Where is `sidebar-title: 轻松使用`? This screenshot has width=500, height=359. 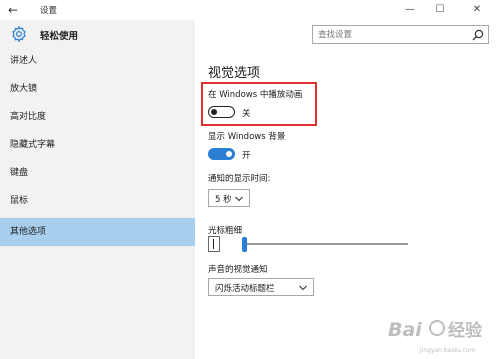
sidebar-title: 轻松使用 is located at coordinates (59, 36).